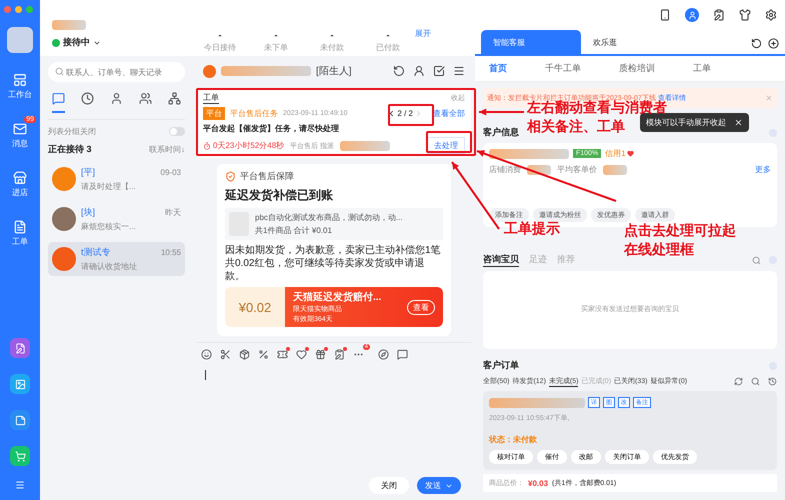 This screenshot has height=500, width=785. What do you see at coordinates (501, 260) in the screenshot?
I see `consult-tab: 咨询宝贝` at bounding box center [501, 260].